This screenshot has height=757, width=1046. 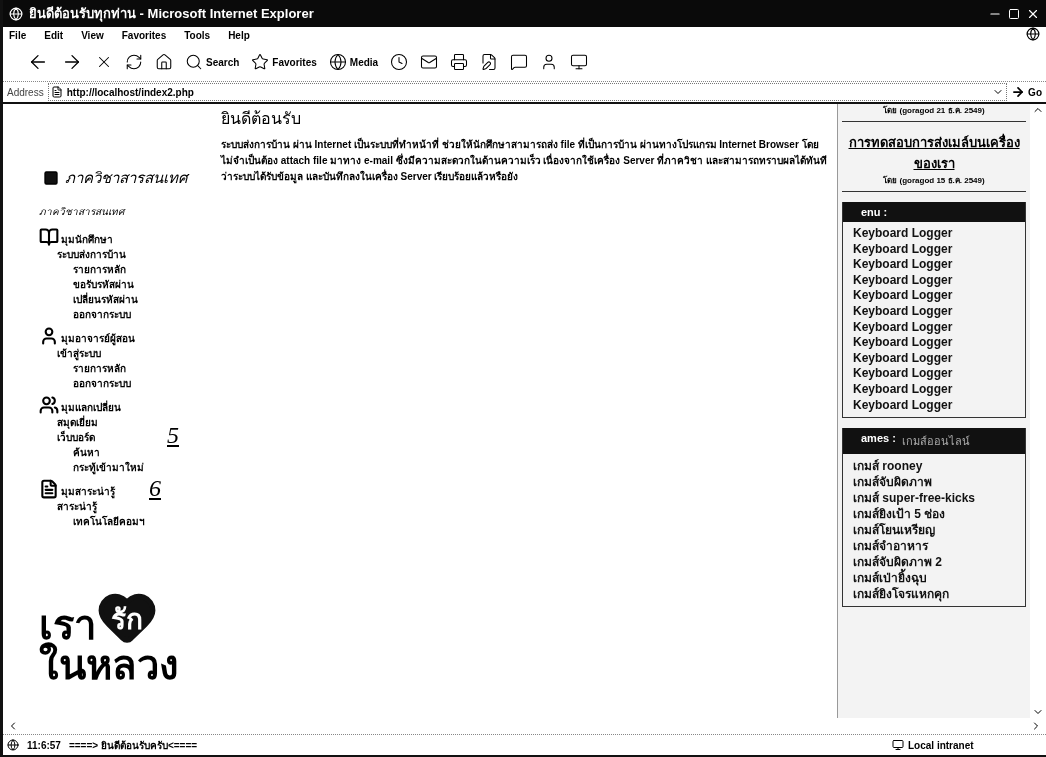 What do you see at coordinates (934, 546) in the screenshot?
I see `game-link: เกมส์จำอาหาร` at bounding box center [934, 546].